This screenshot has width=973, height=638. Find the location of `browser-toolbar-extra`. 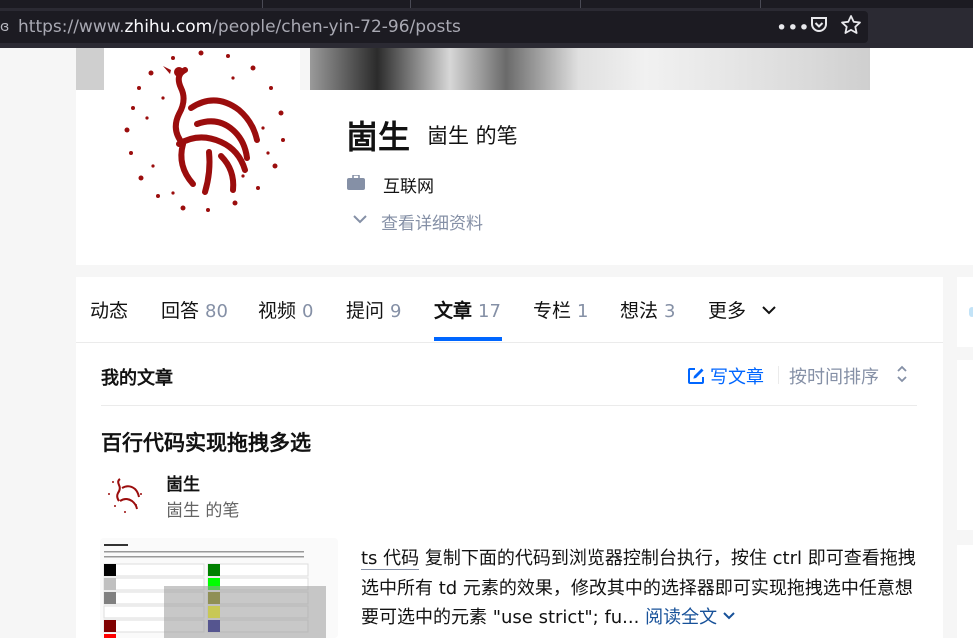

browser-toolbar-extra is located at coordinates (920, 28).